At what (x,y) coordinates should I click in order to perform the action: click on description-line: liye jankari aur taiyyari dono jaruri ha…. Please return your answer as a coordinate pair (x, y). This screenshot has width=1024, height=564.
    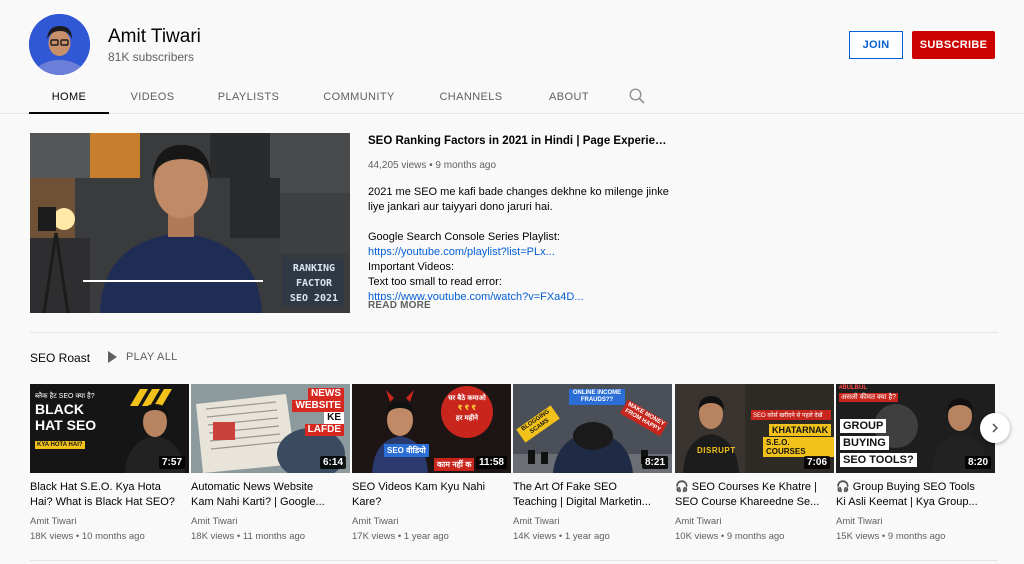
    Looking at the image, I should click on (460, 207).